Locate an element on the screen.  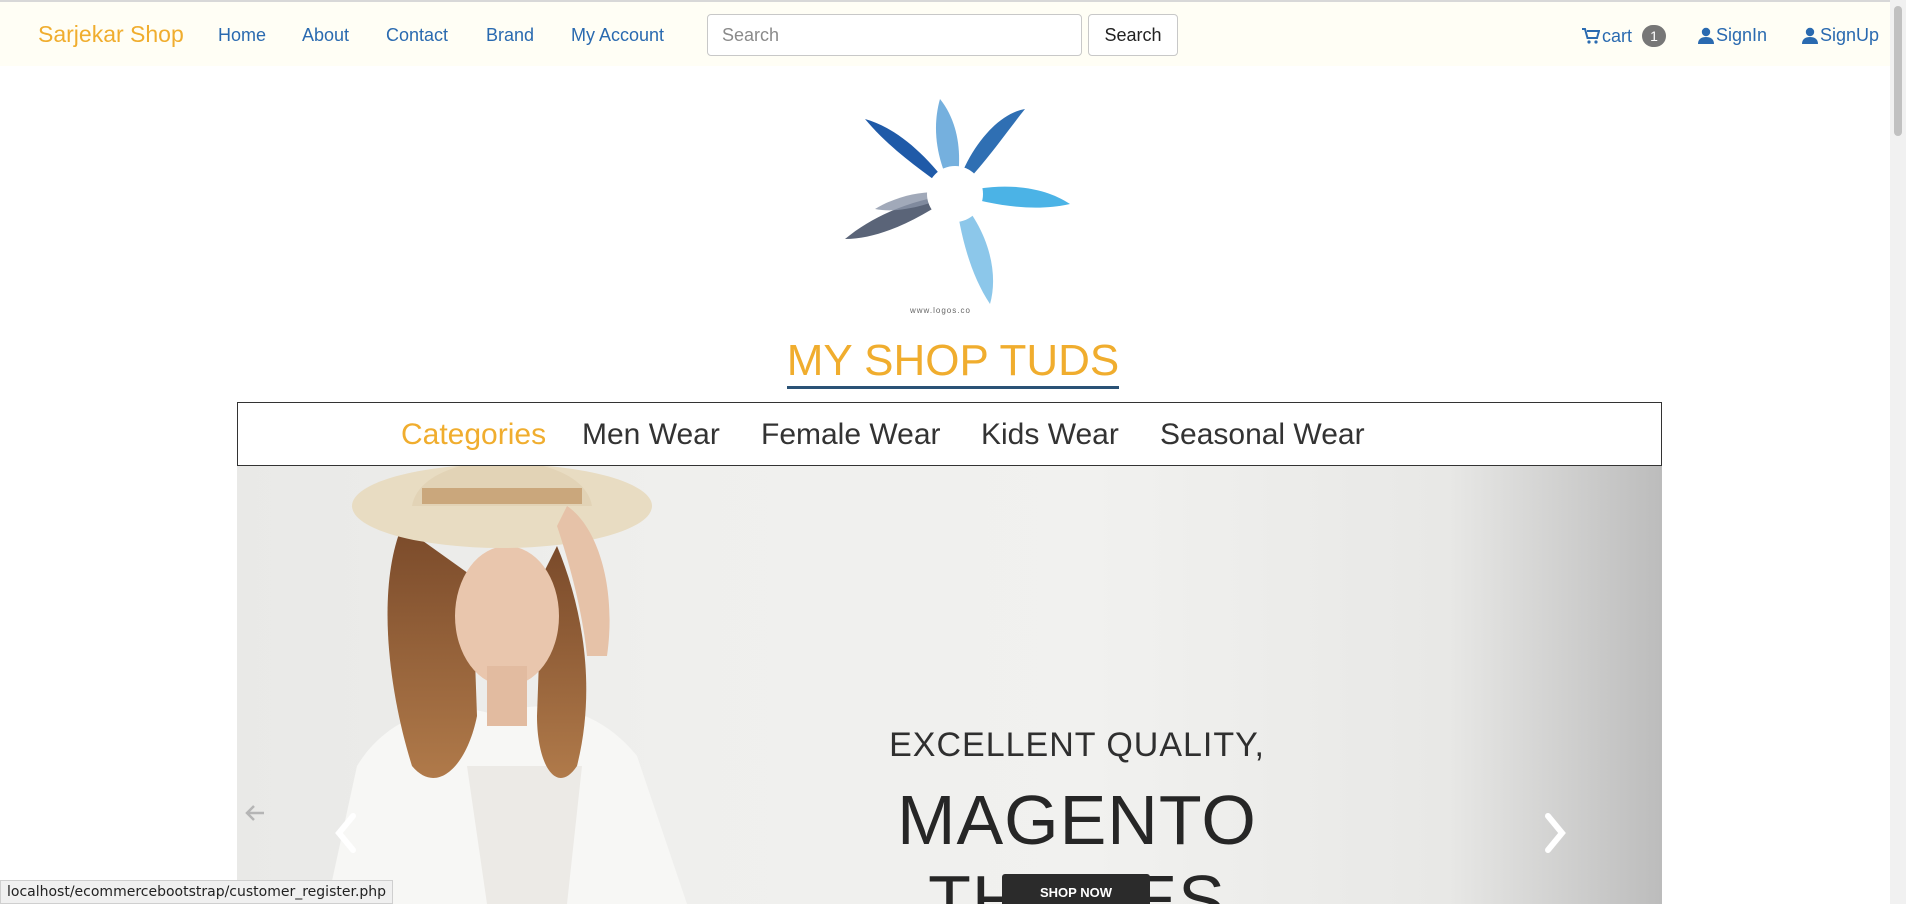
category-kids-wear: Kids Wear is located at coordinates (1050, 435).